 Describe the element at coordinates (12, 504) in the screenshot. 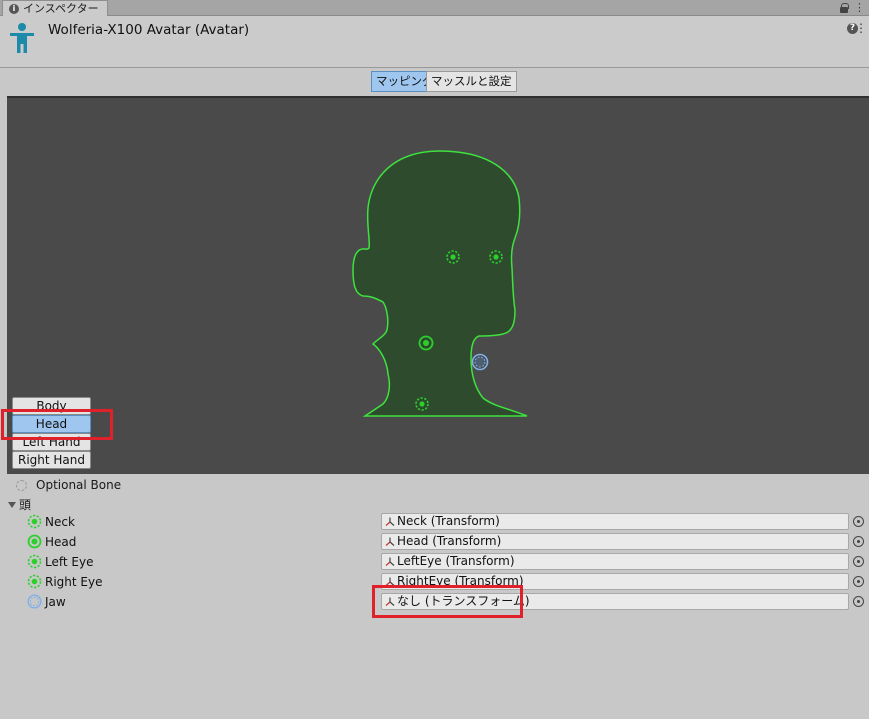

I see `foldout-triangle-icon` at that location.